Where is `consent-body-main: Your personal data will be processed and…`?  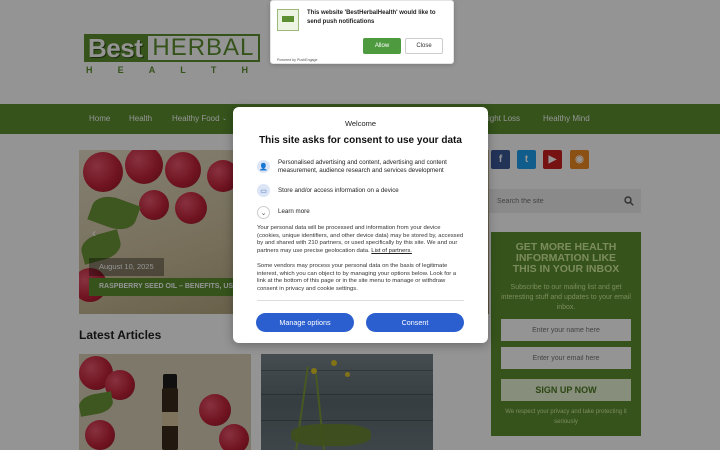 consent-body-main: Your personal data will be processed and… is located at coordinates (360, 239).